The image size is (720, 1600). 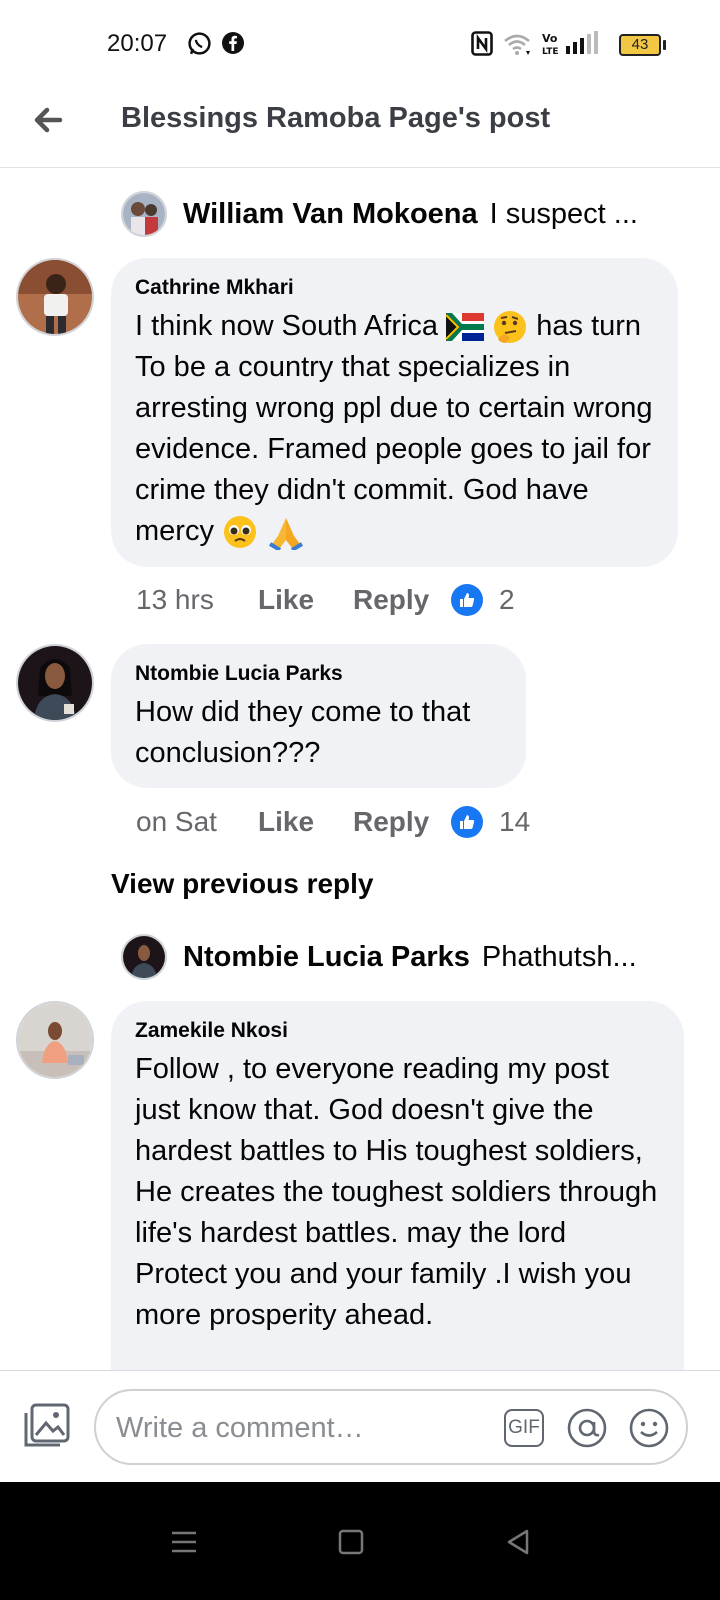 What do you see at coordinates (326, 957) in the screenshot?
I see `reply-author: Ntombie Lucia Parks` at bounding box center [326, 957].